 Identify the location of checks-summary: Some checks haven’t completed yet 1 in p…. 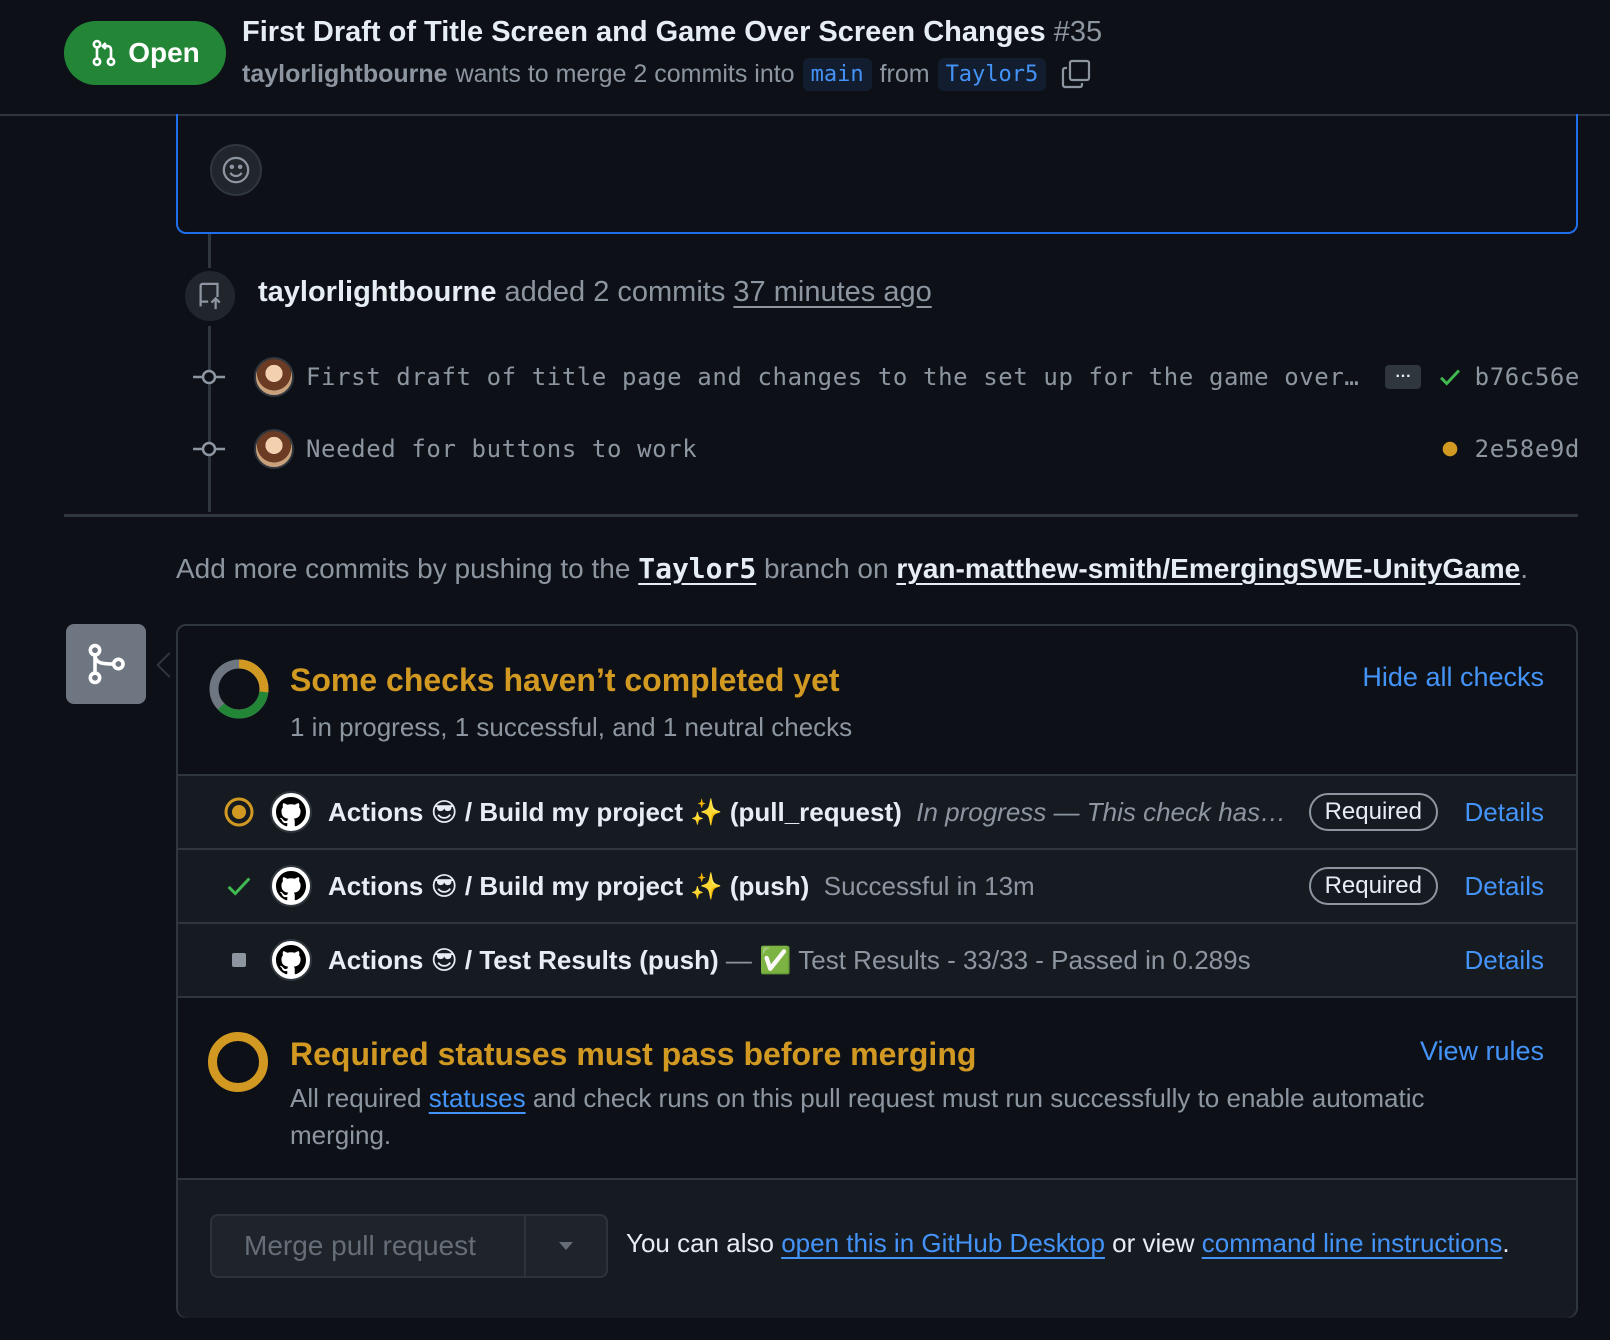
(877, 701).